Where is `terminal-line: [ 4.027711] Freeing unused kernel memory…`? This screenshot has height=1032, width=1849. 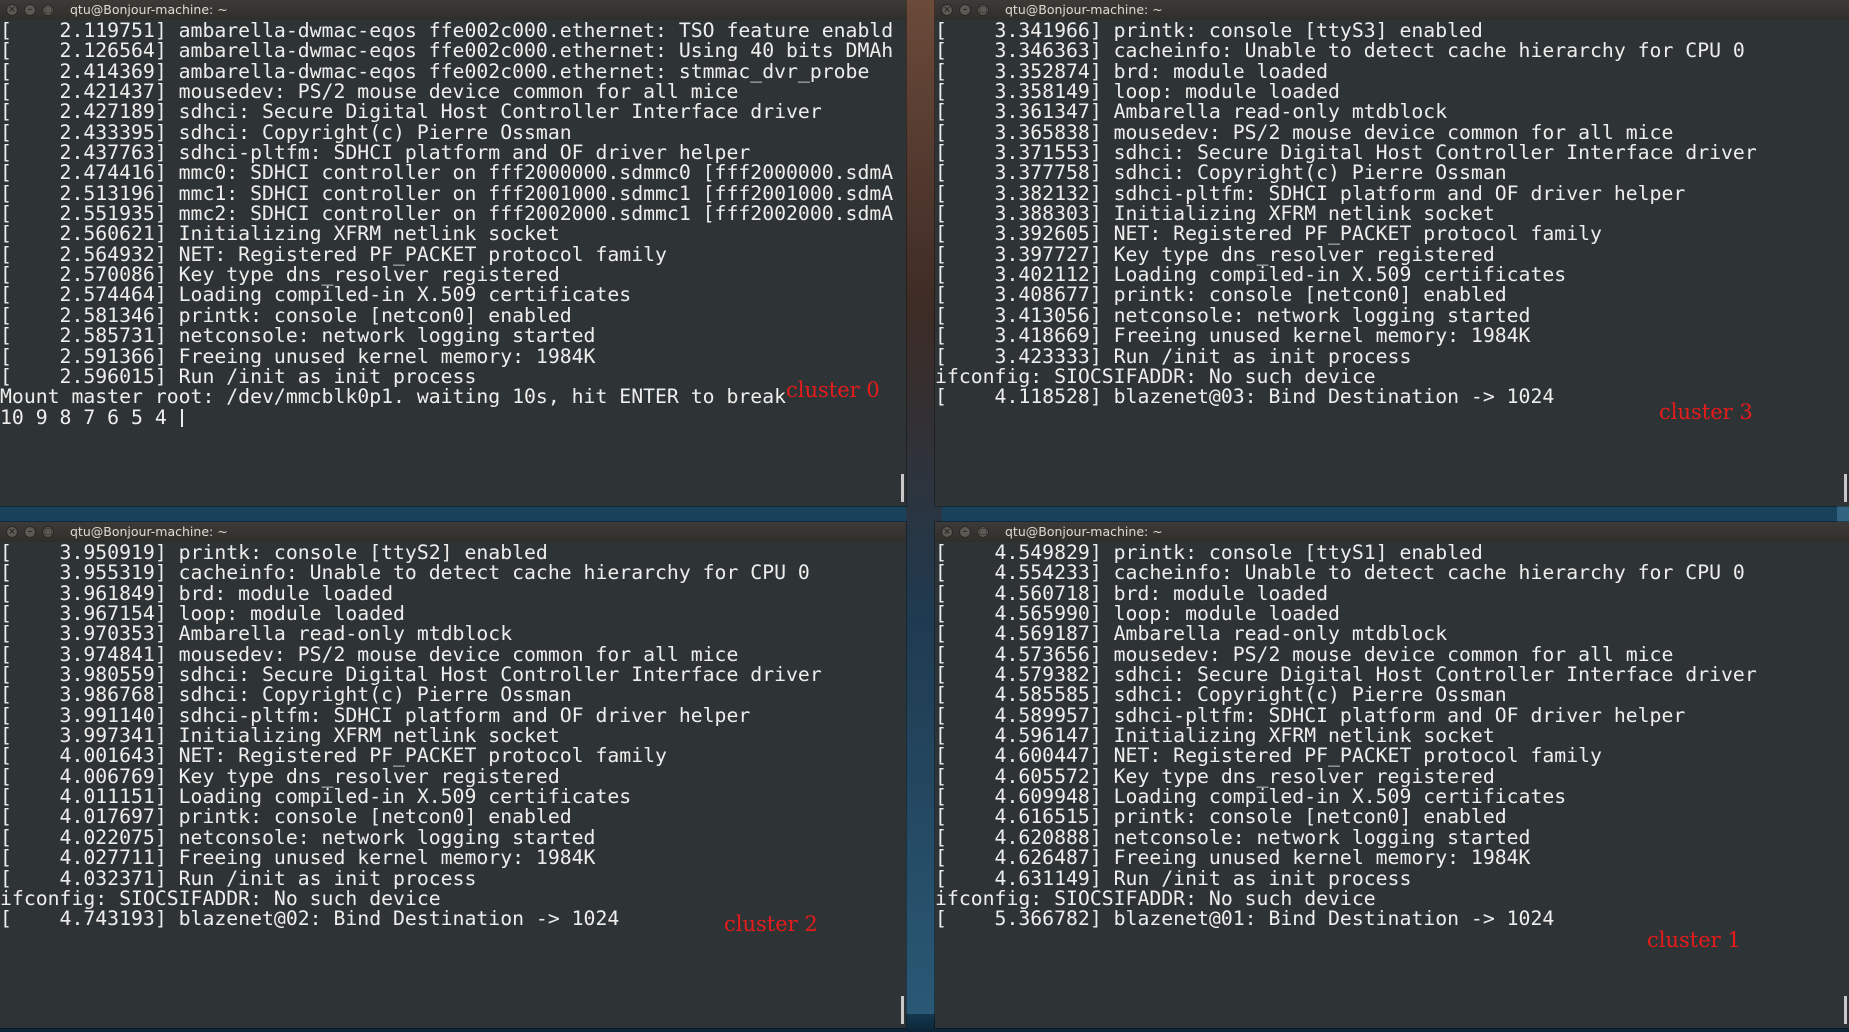 terminal-line: [ 4.027711] Freeing unused kernel memory… is located at coordinates (298, 858).